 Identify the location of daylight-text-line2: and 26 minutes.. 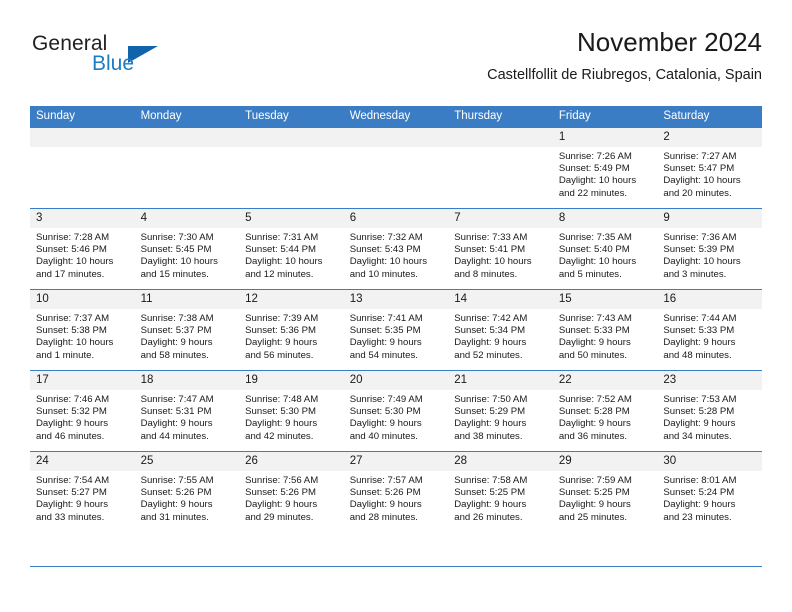
(488, 517).